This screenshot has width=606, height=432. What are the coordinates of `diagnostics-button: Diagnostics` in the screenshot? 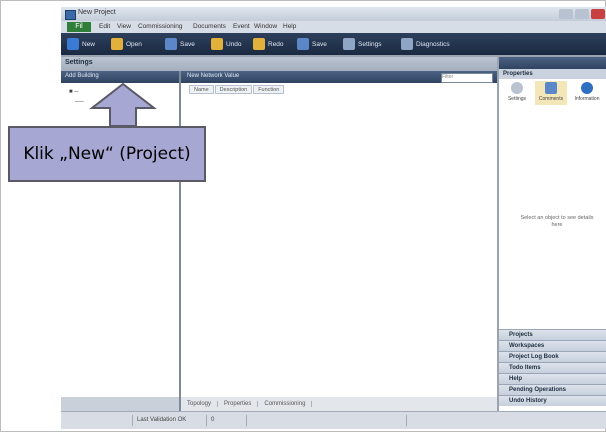 It's located at (425, 44).